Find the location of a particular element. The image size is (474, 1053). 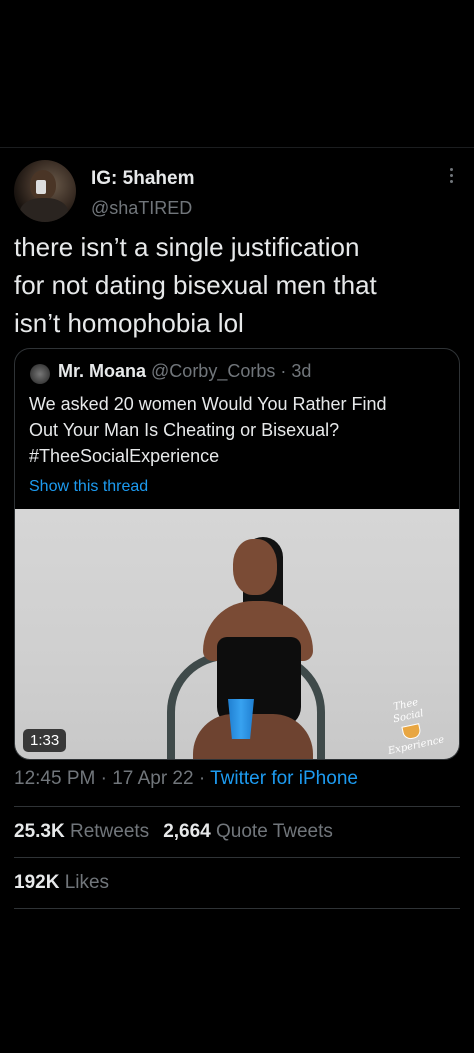

avatar-phone is located at coordinates (41, 187).